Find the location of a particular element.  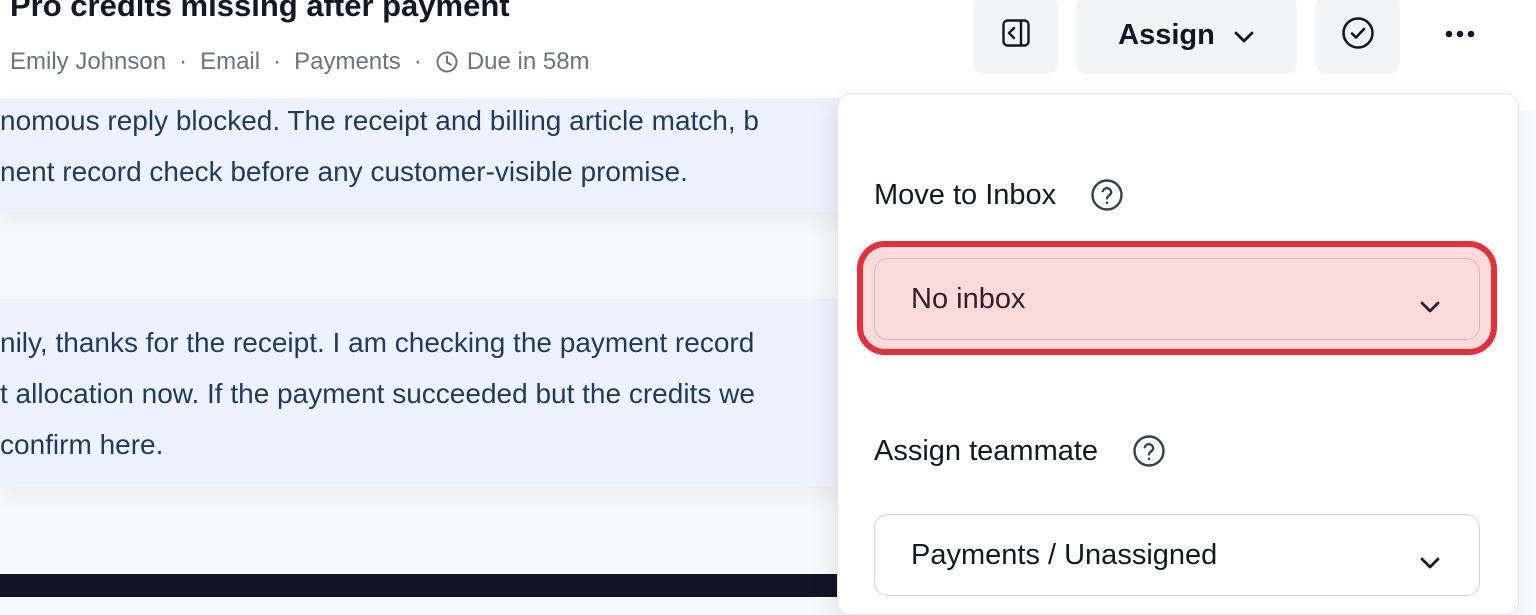

move-to-inbox-label-row: Move to Inbox is located at coordinates (999, 195).